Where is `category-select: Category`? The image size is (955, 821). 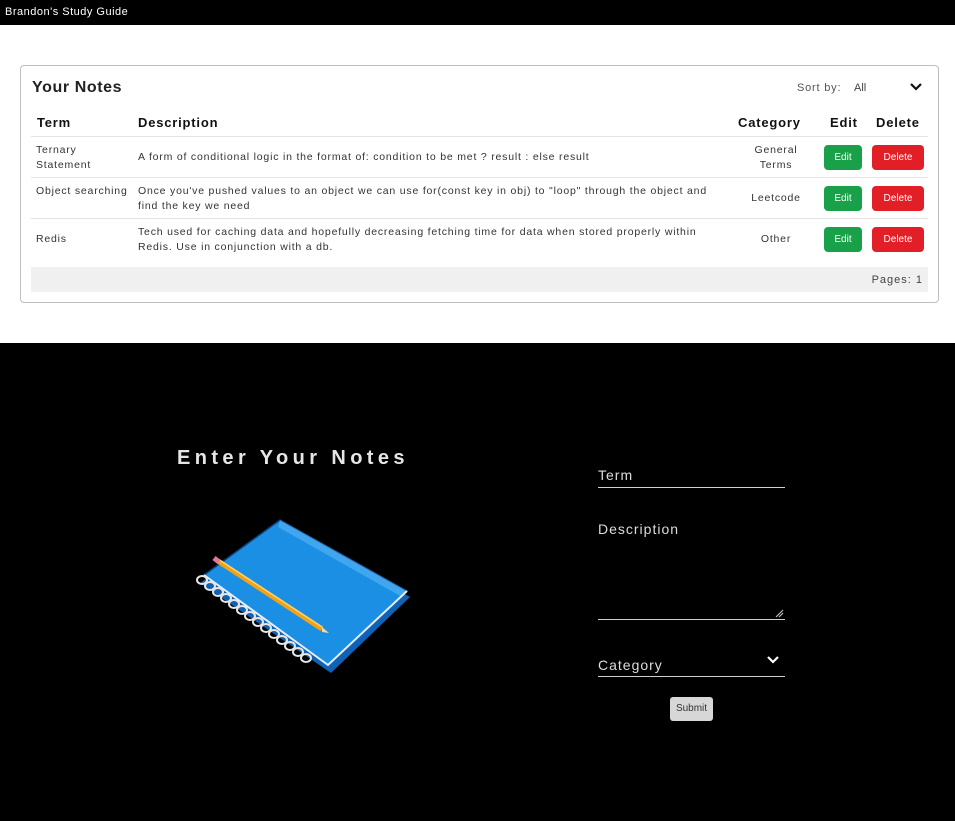 category-select: Category is located at coordinates (630, 665).